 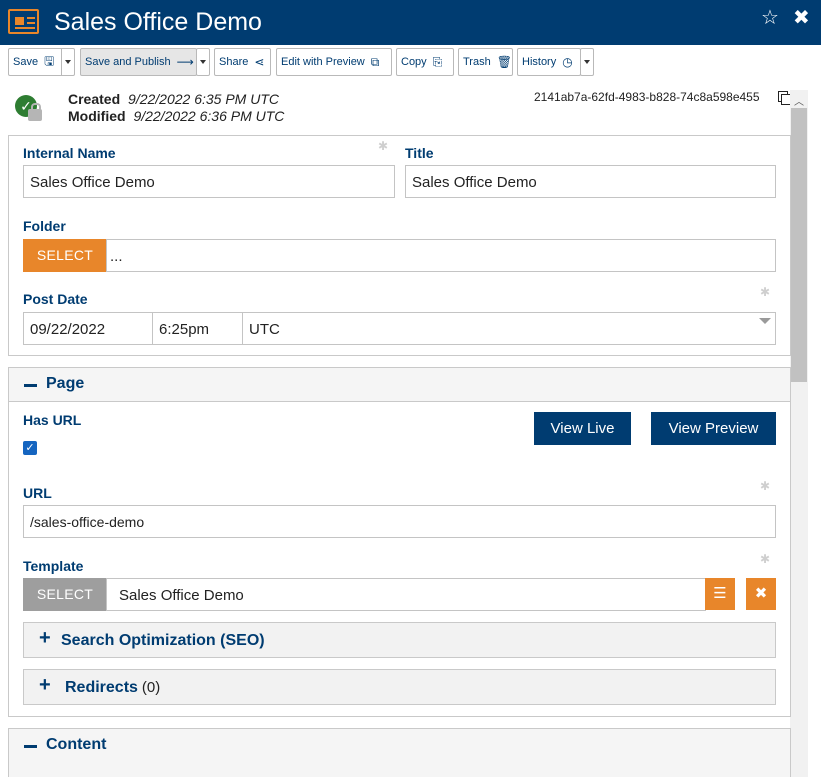 What do you see at coordinates (399, 640) in the screenshot?
I see `seo-section-header: + Search Optimization (SEO)` at bounding box center [399, 640].